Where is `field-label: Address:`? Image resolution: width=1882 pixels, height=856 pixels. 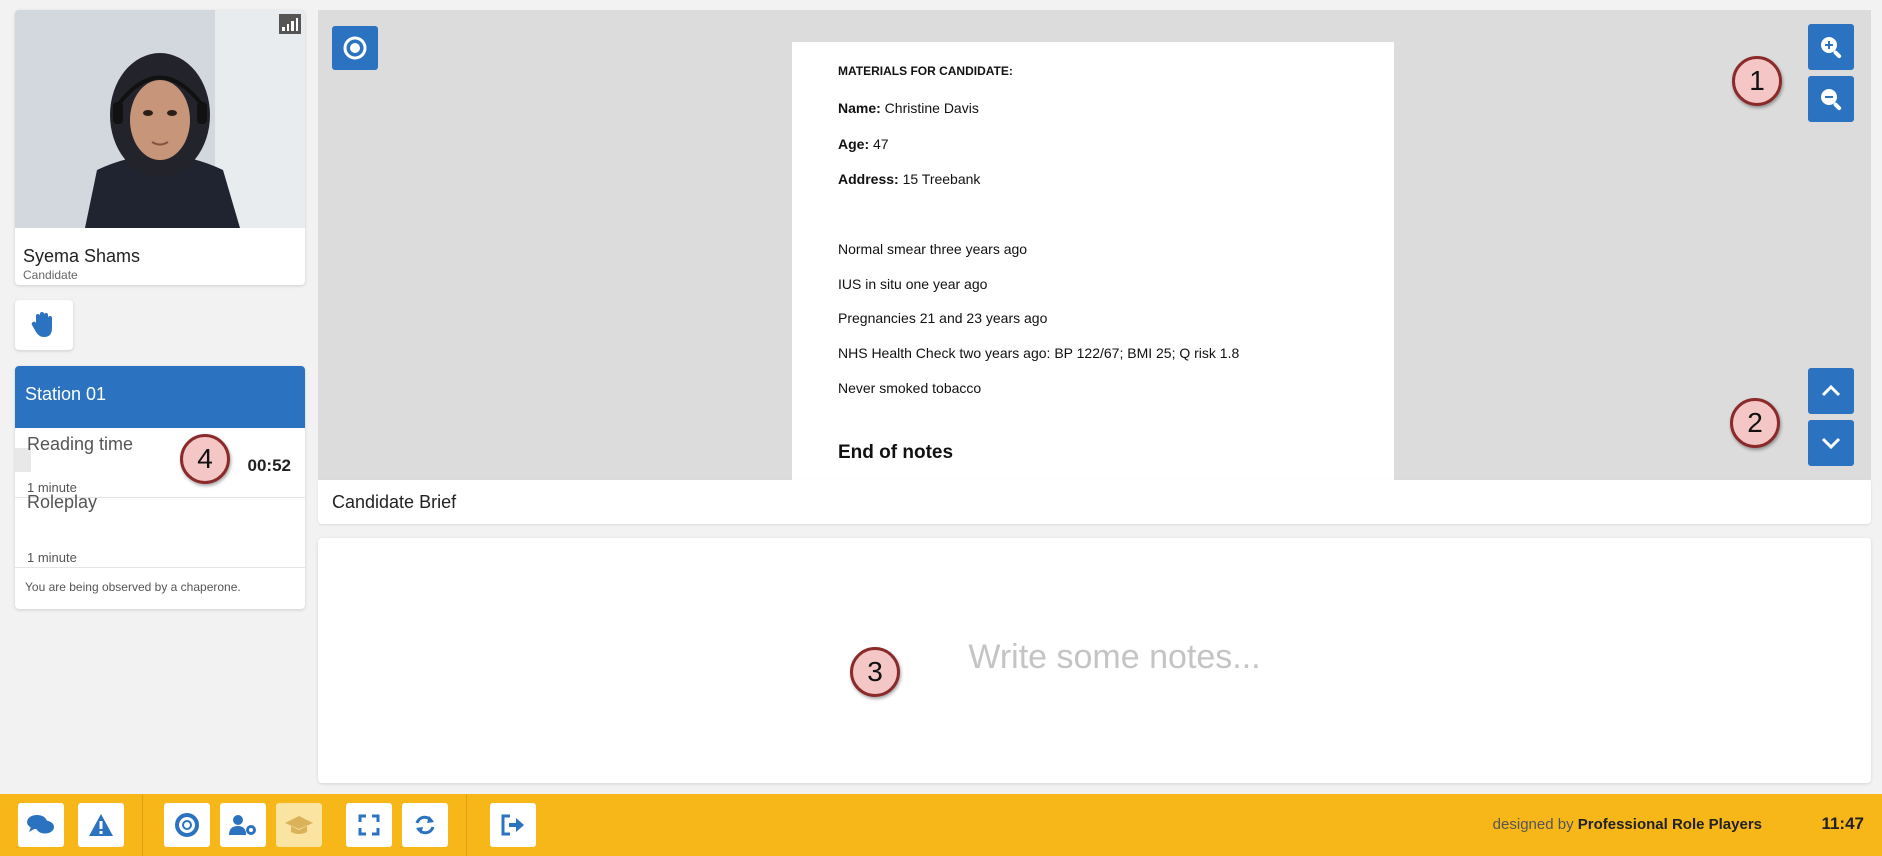
field-label: Address: is located at coordinates (868, 179).